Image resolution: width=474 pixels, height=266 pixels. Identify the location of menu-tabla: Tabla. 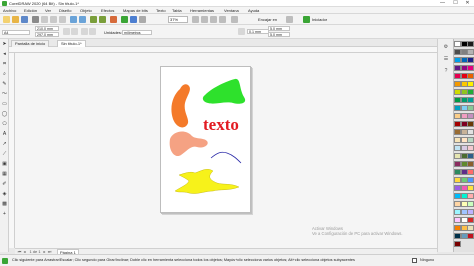
(177, 10).